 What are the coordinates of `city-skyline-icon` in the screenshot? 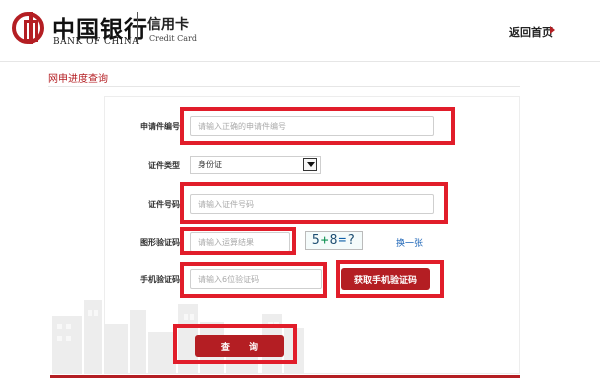 It's located at (178, 337).